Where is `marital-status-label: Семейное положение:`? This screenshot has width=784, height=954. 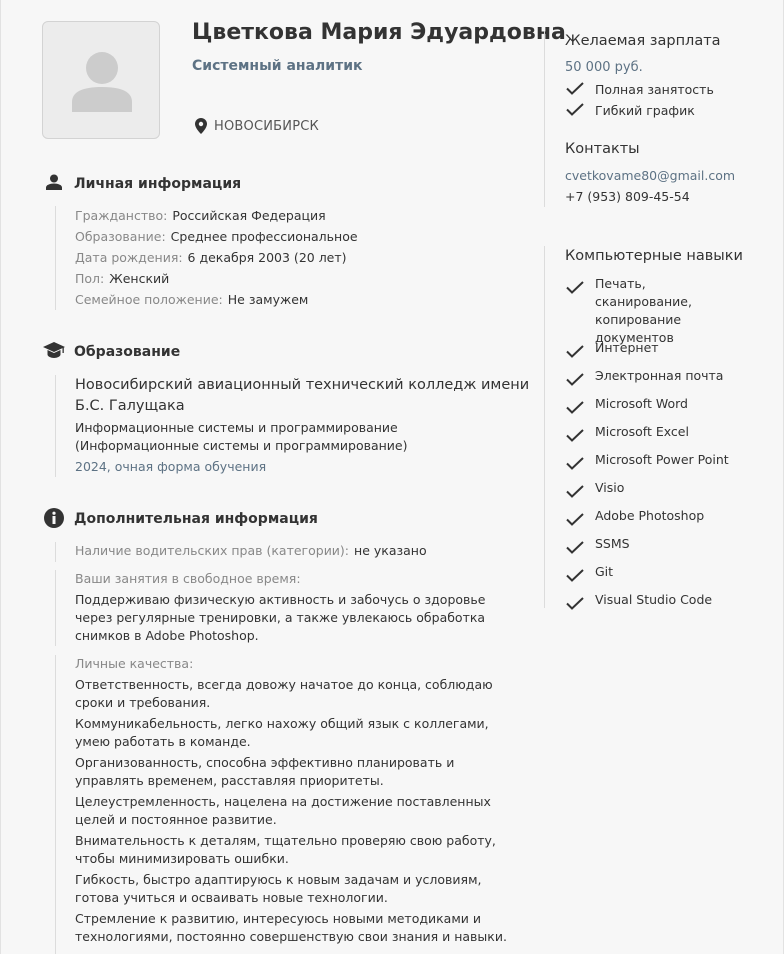 marital-status-label: Семейное положение: is located at coordinates (149, 299).